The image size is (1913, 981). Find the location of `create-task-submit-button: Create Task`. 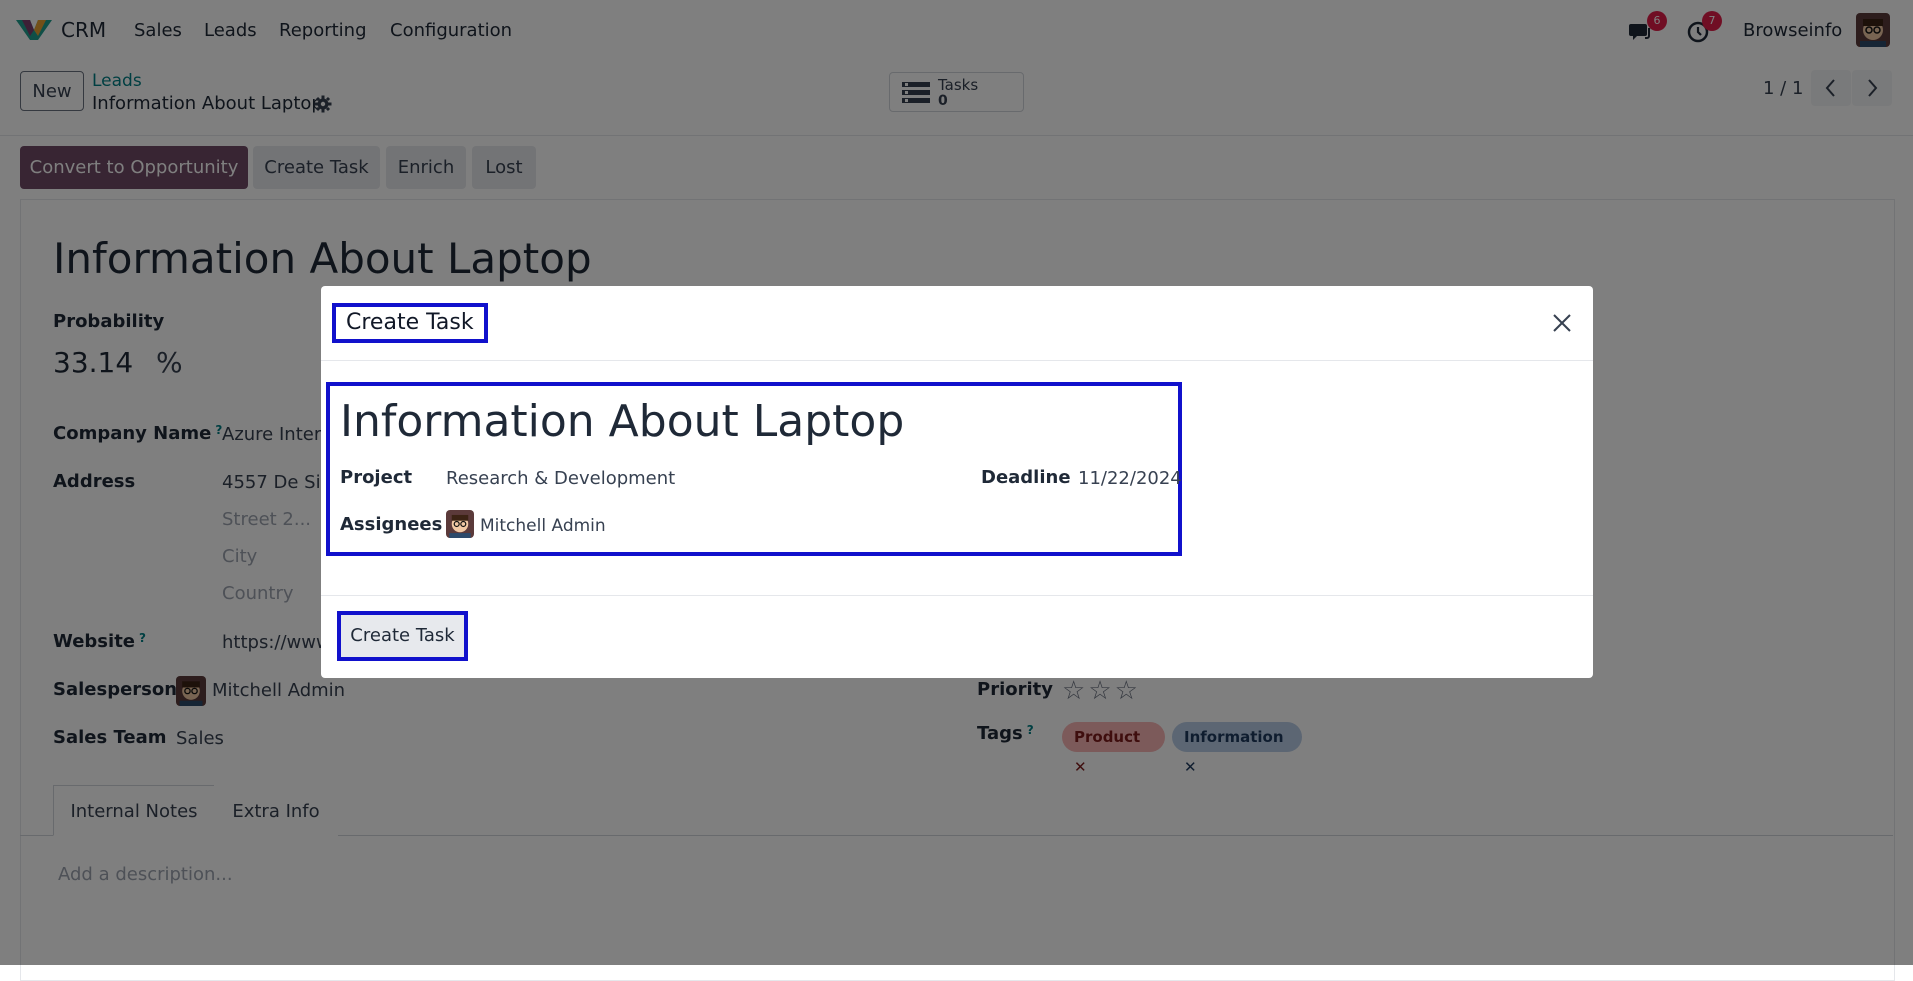

create-task-submit-button: Create Task is located at coordinates (402, 636).